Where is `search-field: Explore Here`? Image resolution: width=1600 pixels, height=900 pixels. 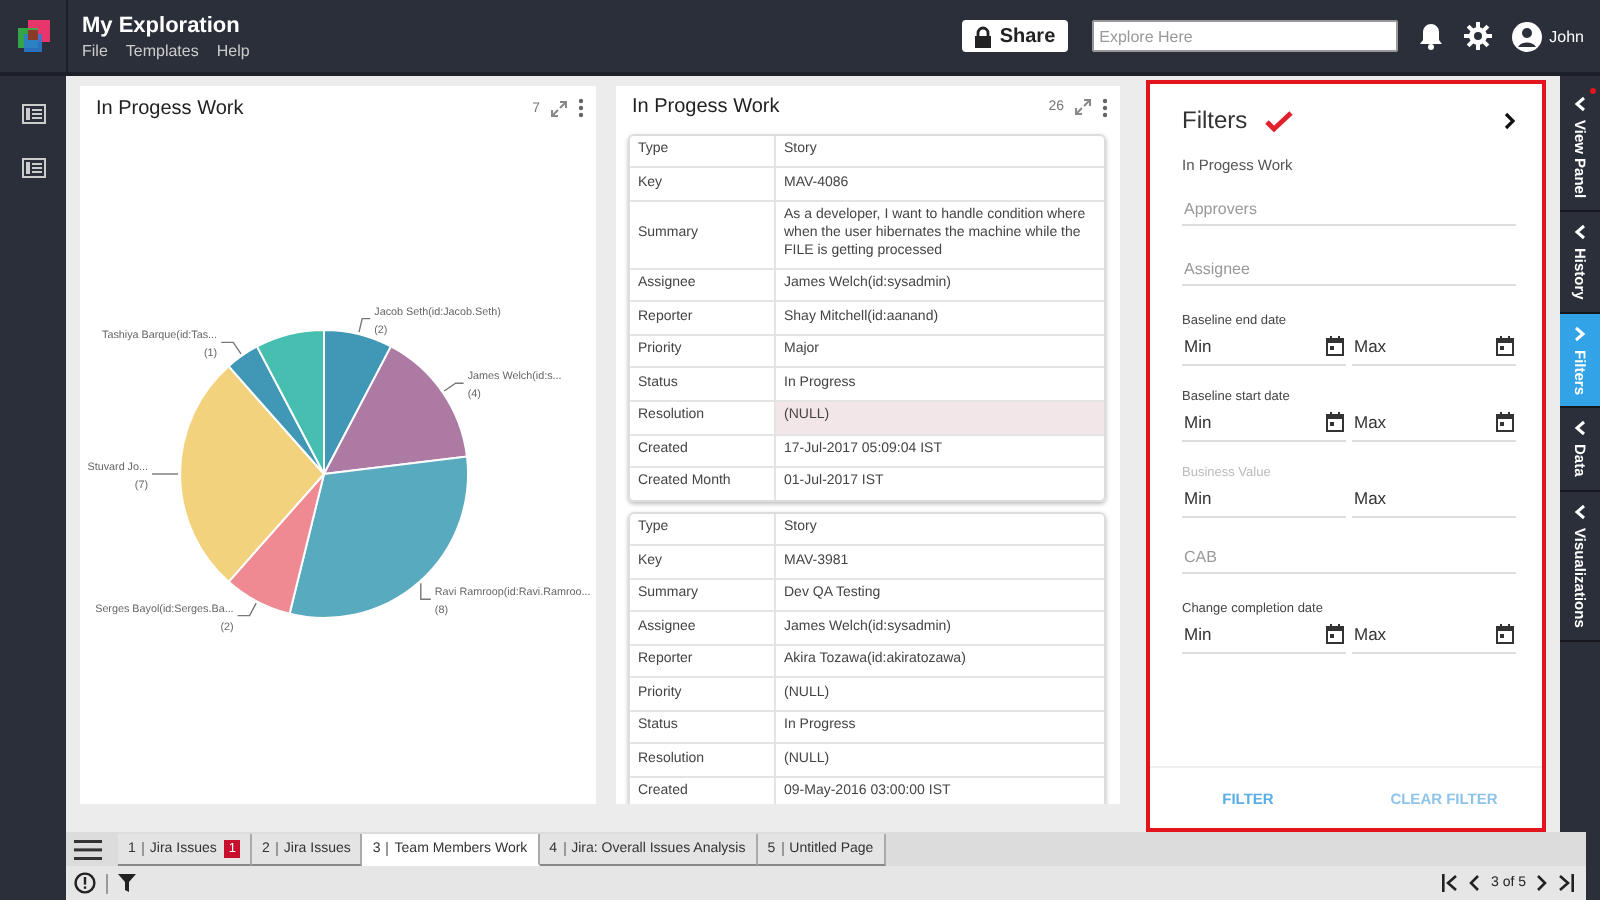
search-field: Explore Here is located at coordinates (1244, 36).